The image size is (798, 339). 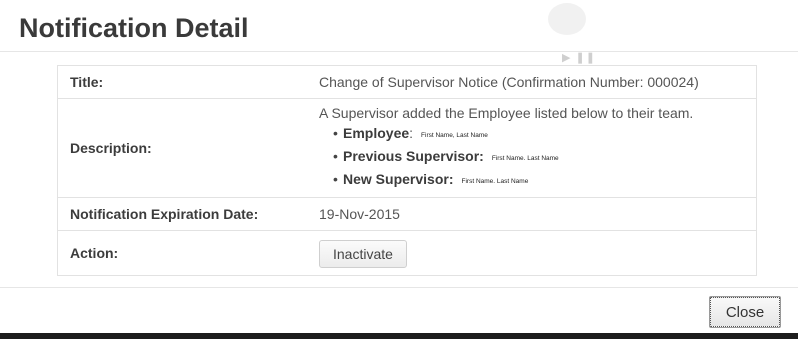 I want to click on faded-overlay-circle, so click(x=567, y=19).